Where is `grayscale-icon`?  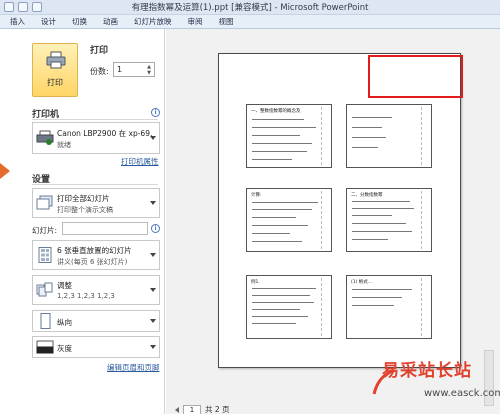 grayscale-icon is located at coordinates (45, 347).